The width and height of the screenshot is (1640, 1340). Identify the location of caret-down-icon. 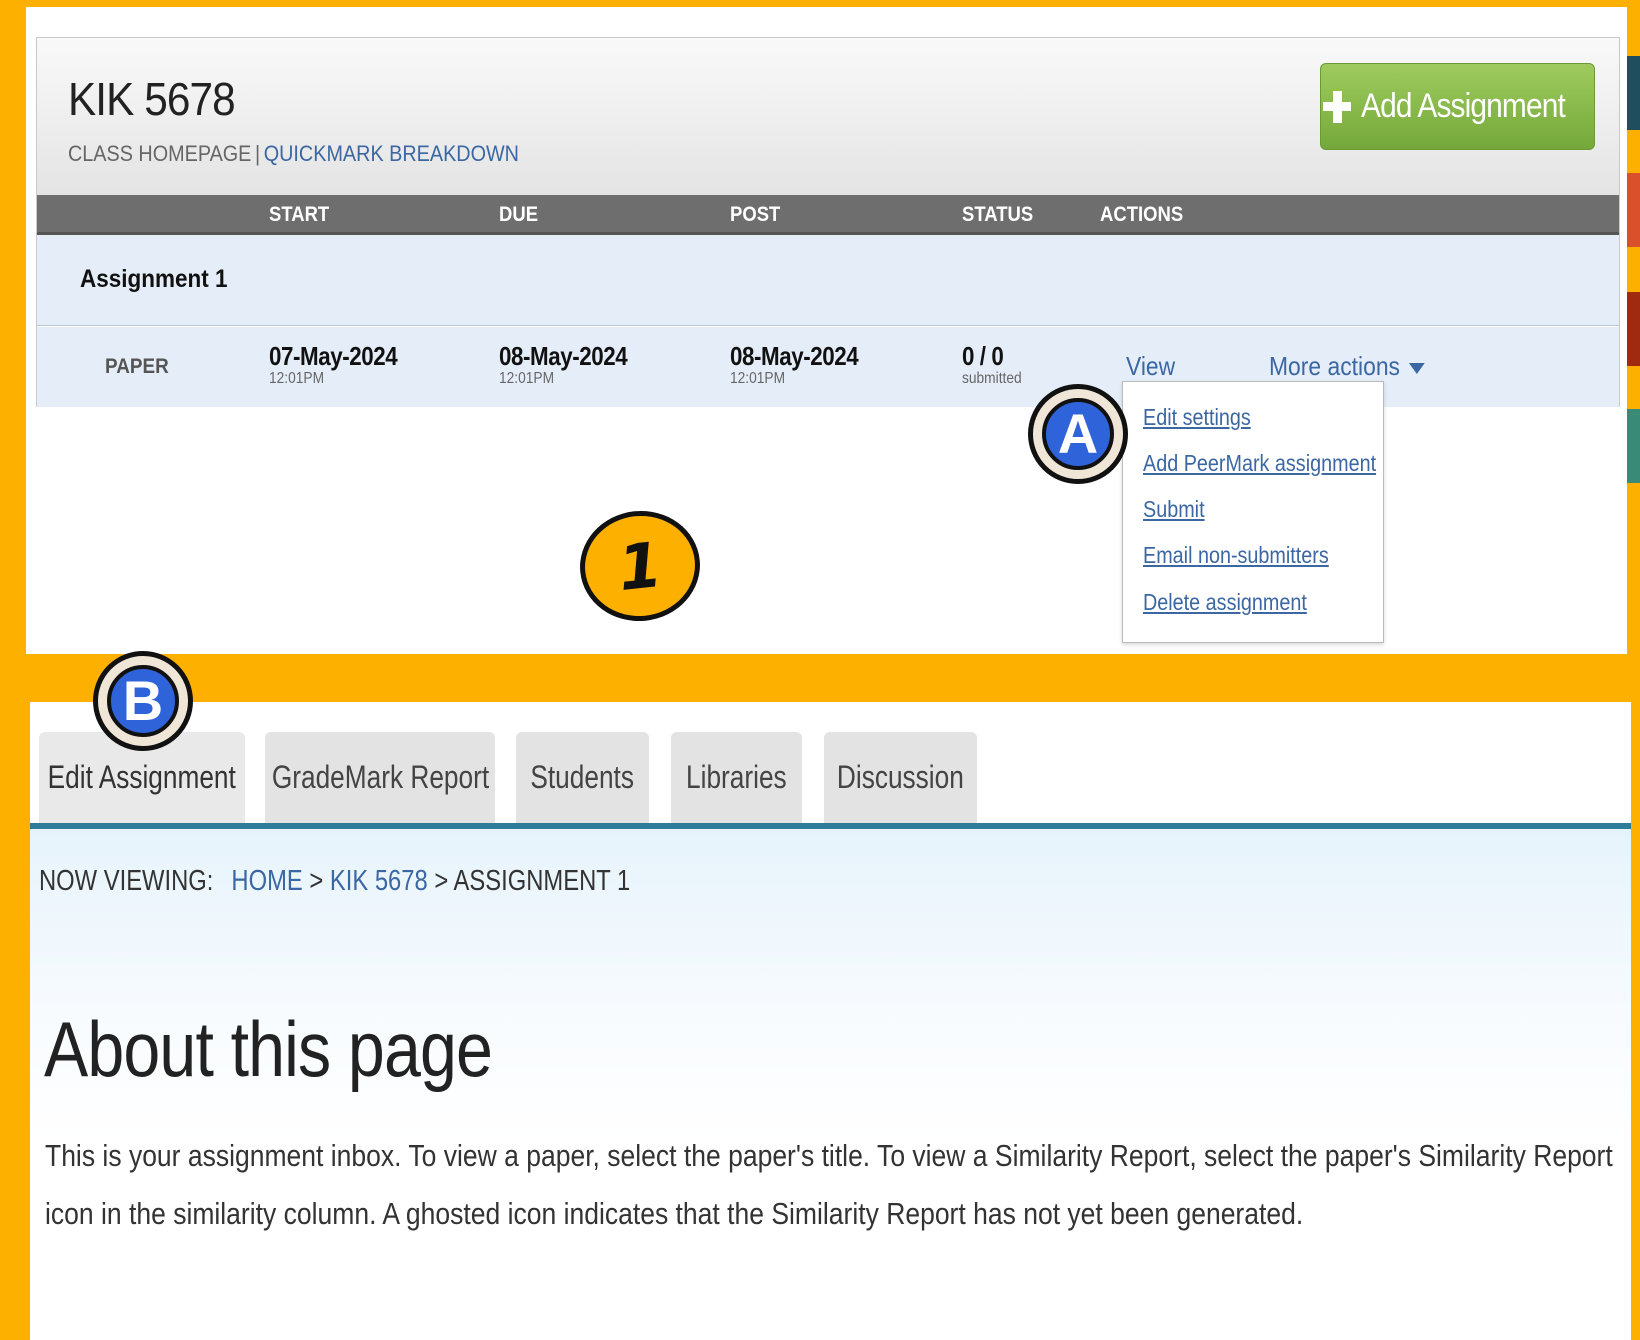
(1416, 368).